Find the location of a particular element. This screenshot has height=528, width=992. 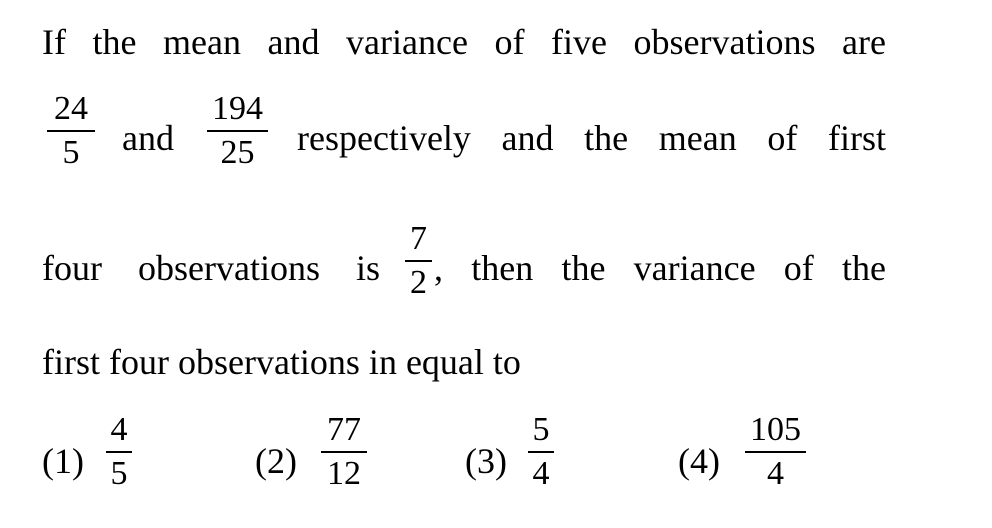

numerator: 194 is located at coordinates (237, 108).